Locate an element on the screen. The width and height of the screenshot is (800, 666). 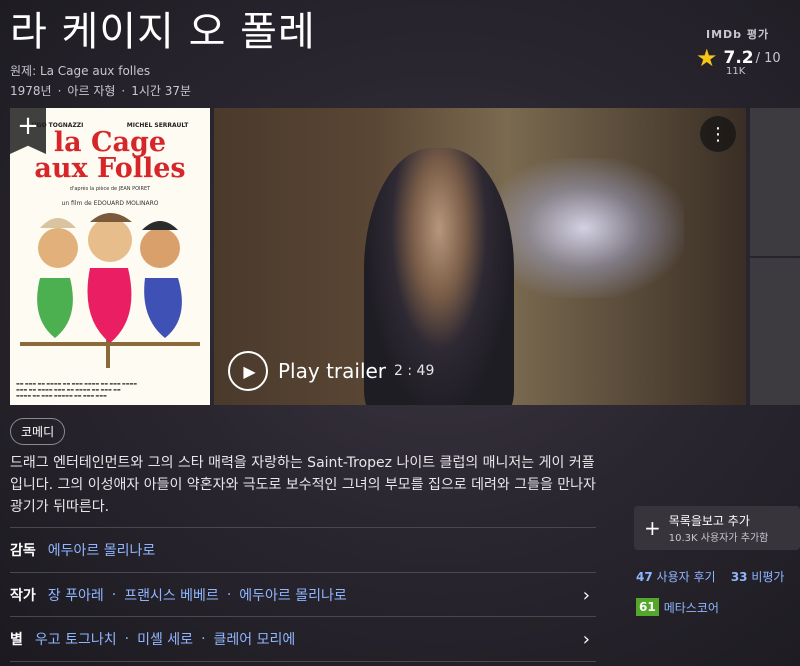
director-link: 에두아르 몰리나로 is located at coordinates (102, 550).